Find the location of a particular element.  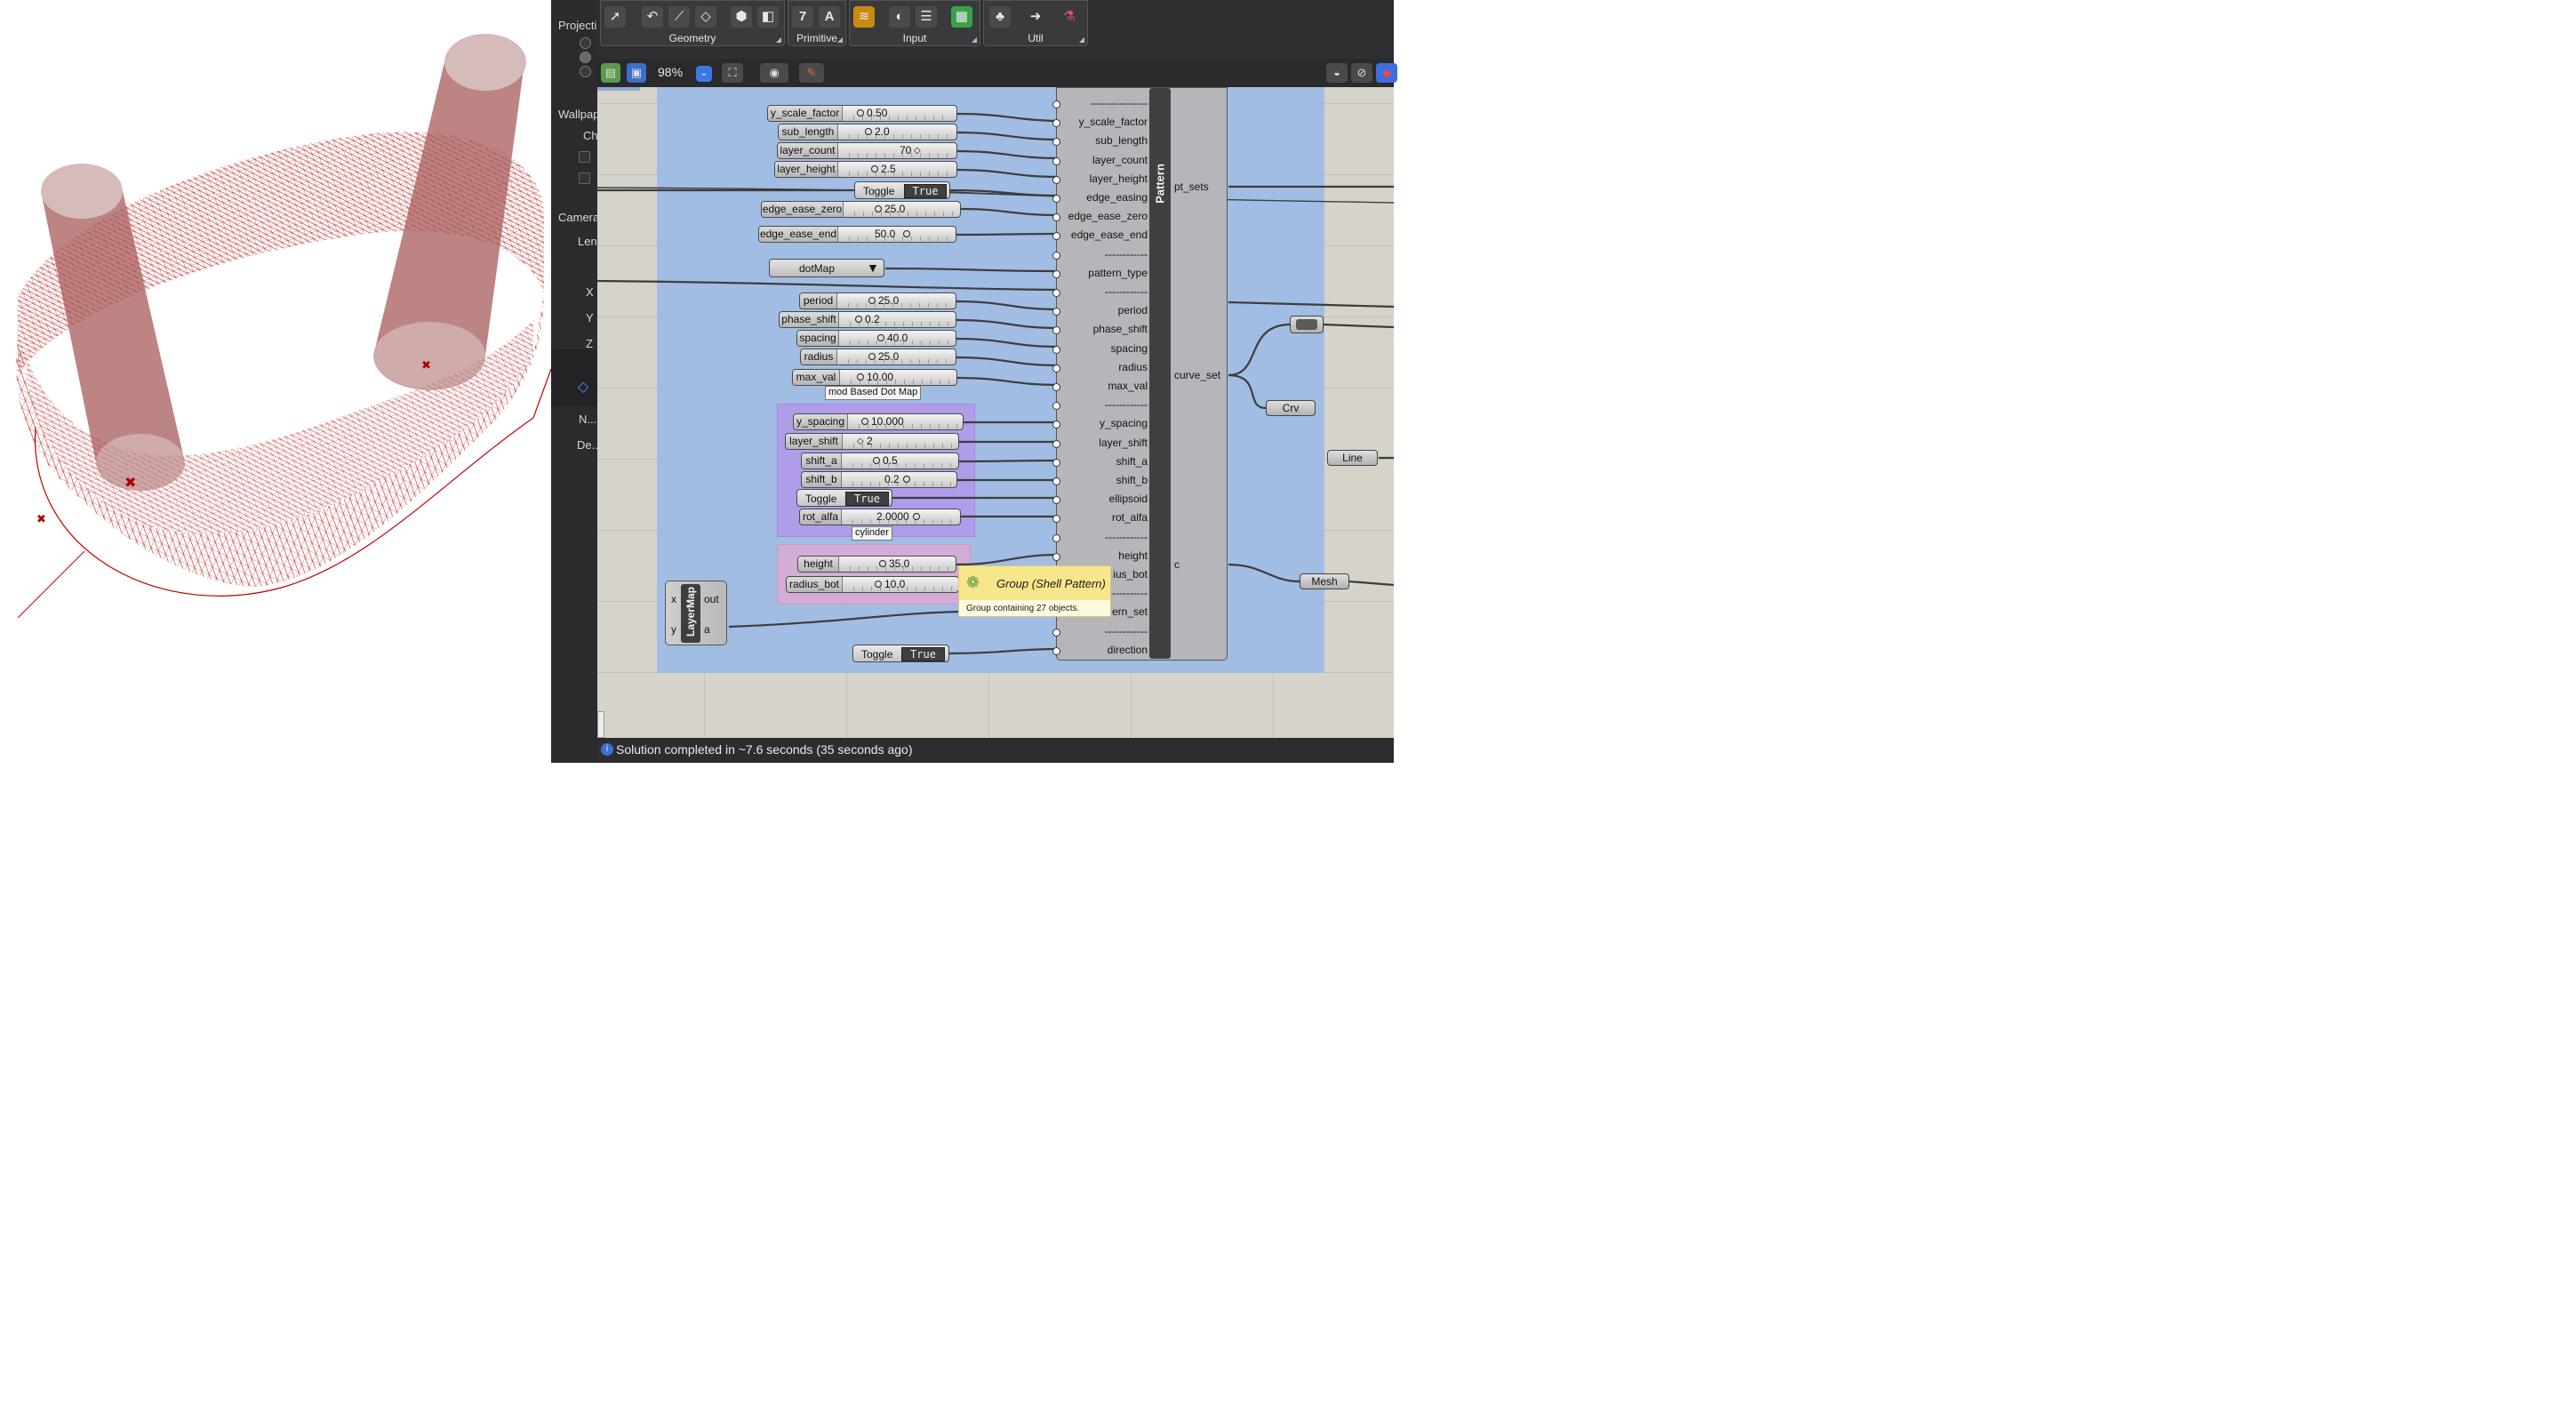

slider-layer-count: layer_count 70 ◇ is located at coordinates (867, 150).